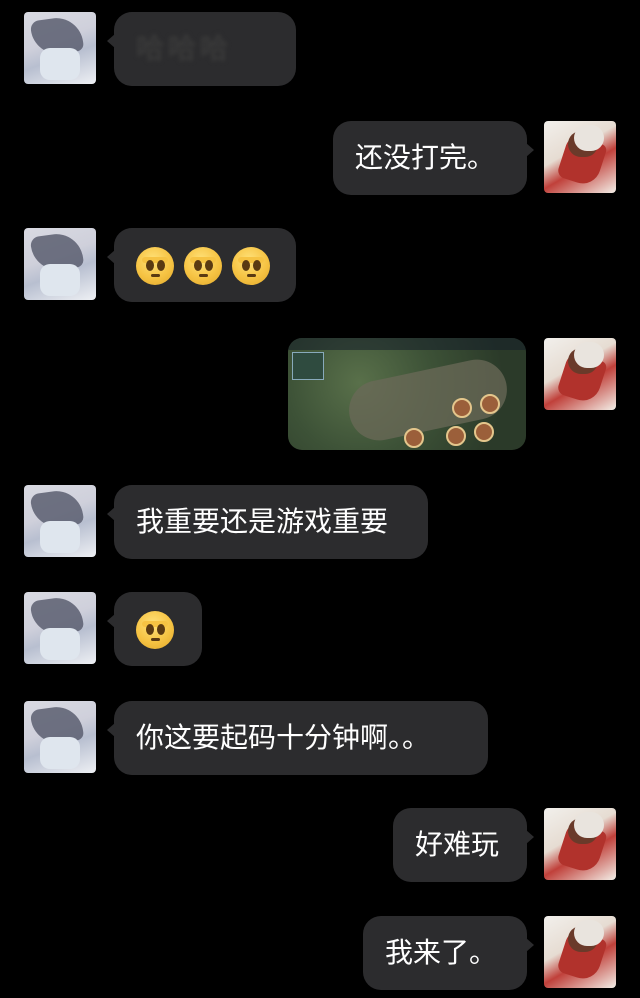 This screenshot has height=998, width=640. What do you see at coordinates (262, 521) in the screenshot?
I see `message-text: 我重要还是游戏重要` at bounding box center [262, 521].